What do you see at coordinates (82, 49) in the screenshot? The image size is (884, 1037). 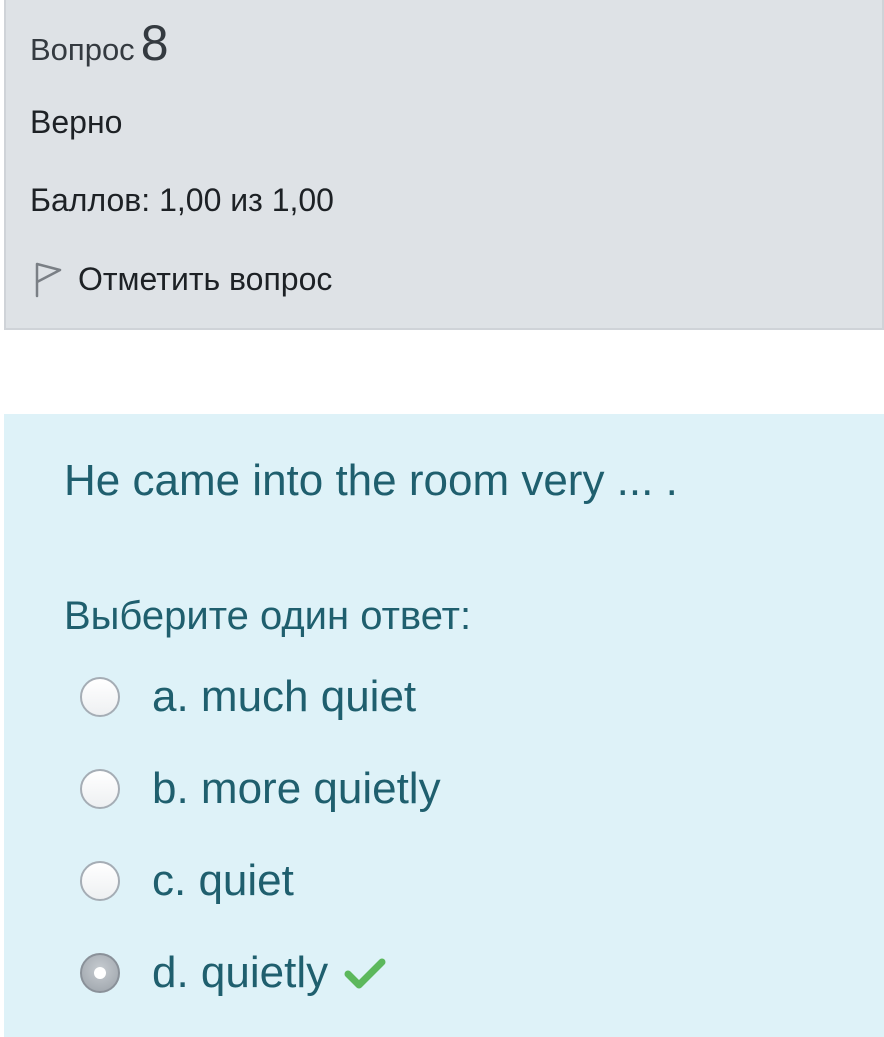 I see `question-label: Вопрос` at bounding box center [82, 49].